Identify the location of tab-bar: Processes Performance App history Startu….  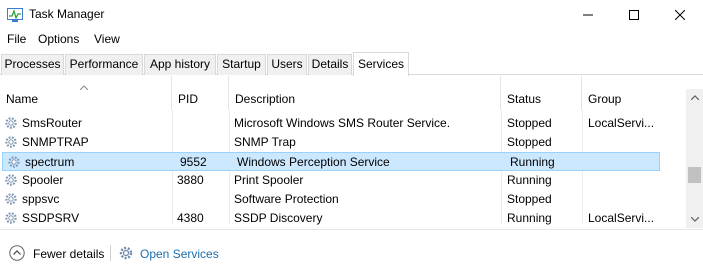
(351, 64).